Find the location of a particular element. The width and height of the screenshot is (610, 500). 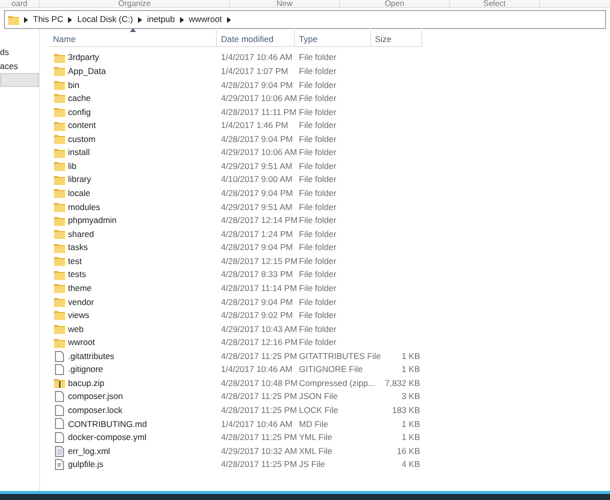

date-modified: 4/28/2017 11:25 PM is located at coordinates (259, 437).